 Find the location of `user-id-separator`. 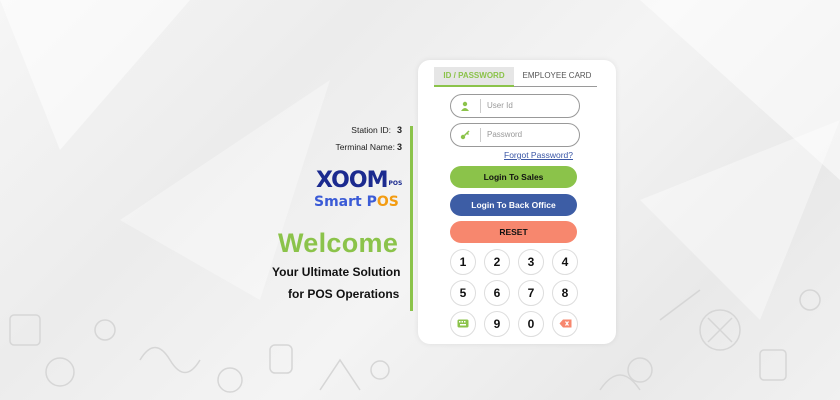

user-id-separator is located at coordinates (480, 106).